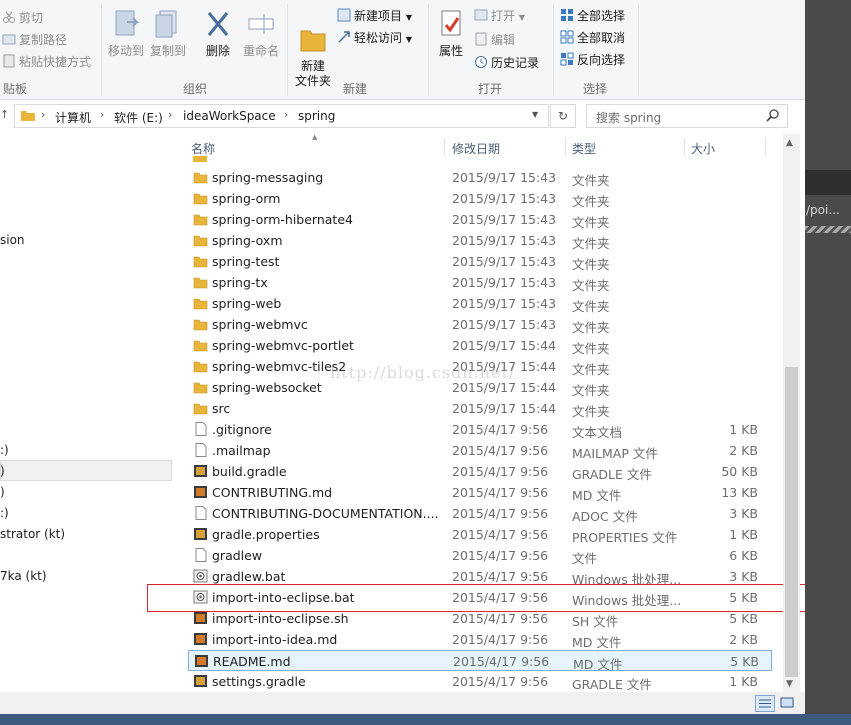 The height and width of the screenshot is (725, 851). What do you see at coordinates (315, 137) in the screenshot?
I see `sort-up-icon: ▲` at bounding box center [315, 137].